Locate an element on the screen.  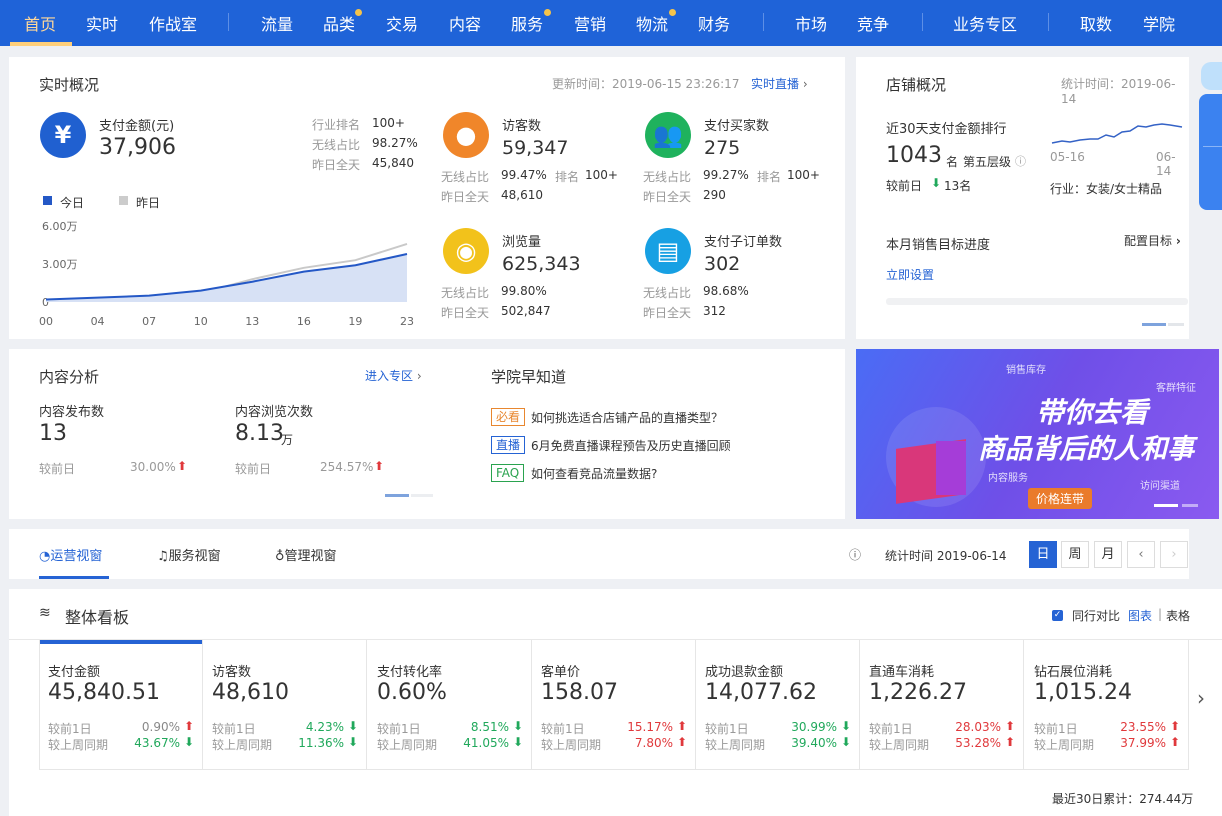
visitors-yesterday-label: 昨日全天 is located at coordinates (465, 197).